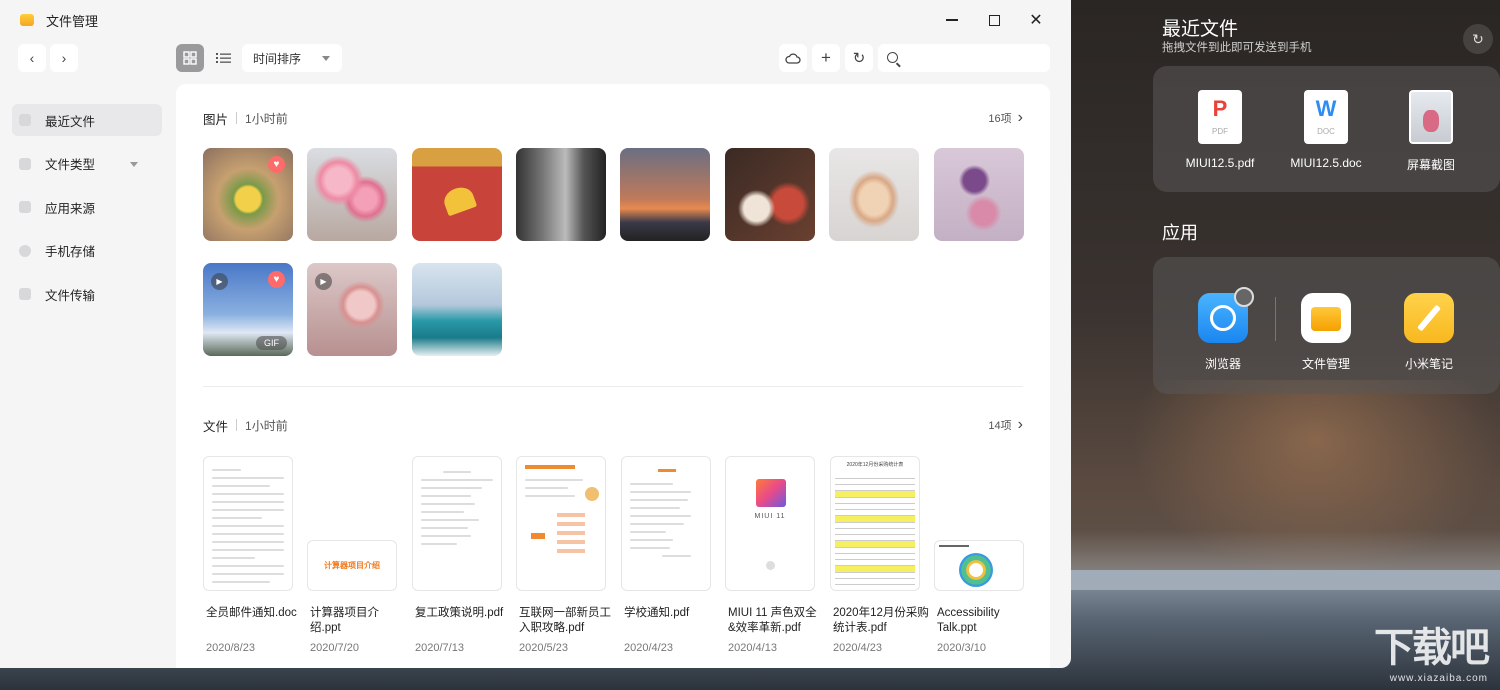 This screenshot has height=690, width=1500. Describe the element at coordinates (613, 425) in the screenshot. I see `files-section-header: 文件 1小时前 14项` at that location.